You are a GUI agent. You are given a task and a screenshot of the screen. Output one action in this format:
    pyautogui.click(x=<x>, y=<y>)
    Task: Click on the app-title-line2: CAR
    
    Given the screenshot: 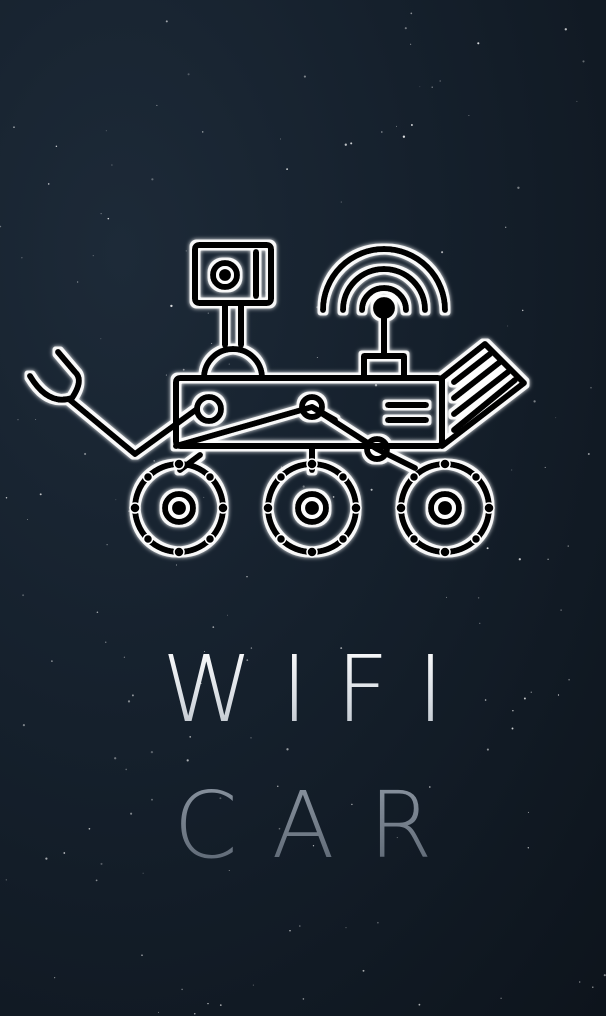 What is the action you would take?
    pyautogui.click(x=303, y=826)
    